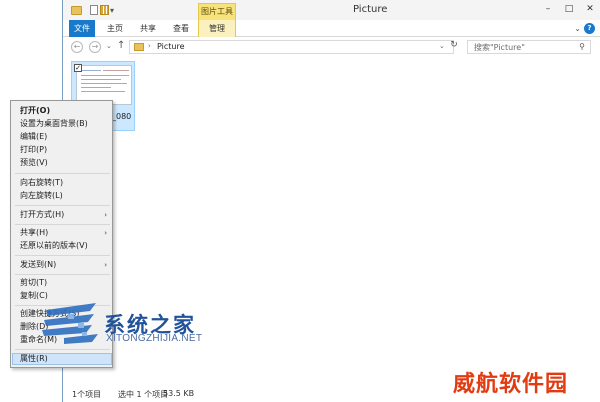 The height and width of the screenshot is (402, 600). I want to click on help-icon: ?, so click(589, 28).